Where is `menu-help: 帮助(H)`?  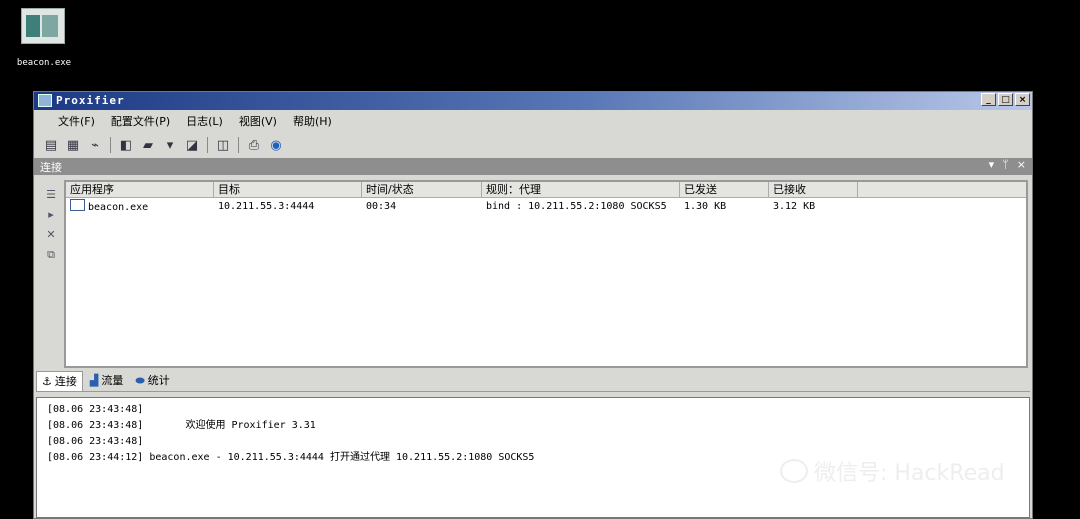 menu-help: 帮助(H) is located at coordinates (312, 122).